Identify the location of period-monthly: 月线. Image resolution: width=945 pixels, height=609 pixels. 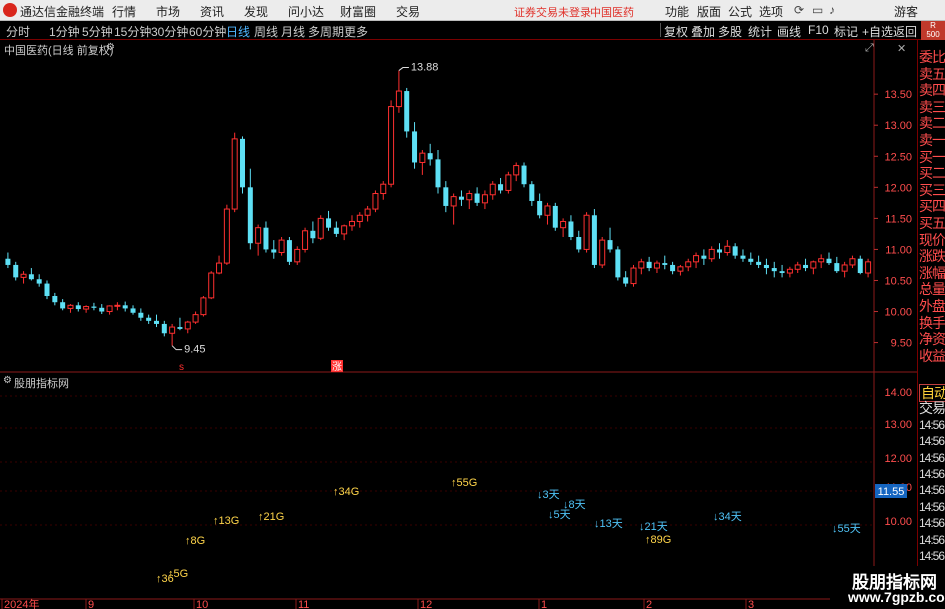
(293, 31).